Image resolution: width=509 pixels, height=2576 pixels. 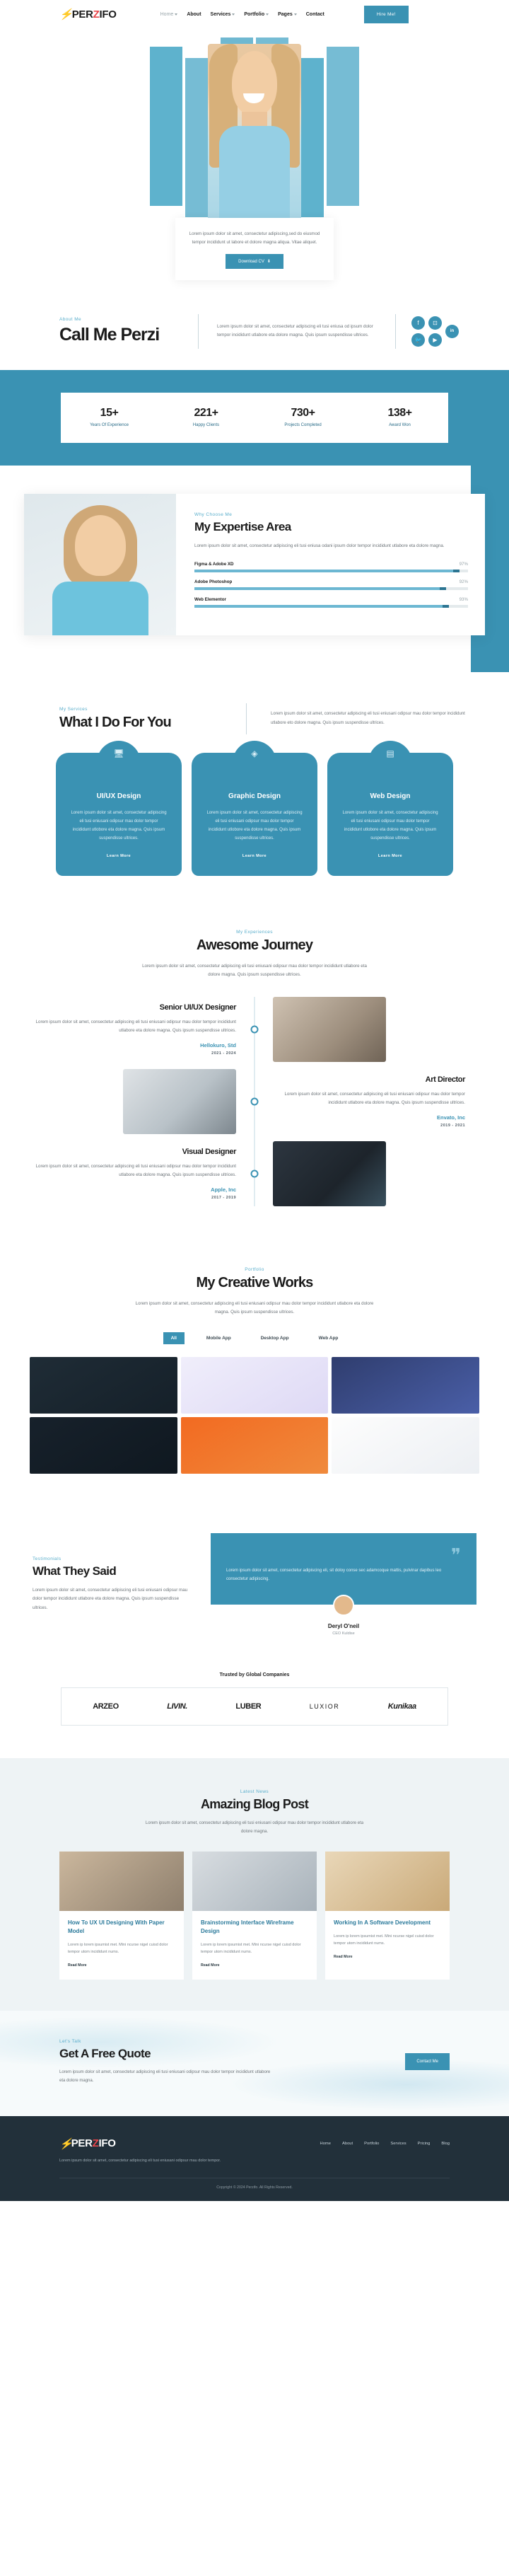 What do you see at coordinates (348, 2144) in the screenshot?
I see `footer-link-about: About` at bounding box center [348, 2144].